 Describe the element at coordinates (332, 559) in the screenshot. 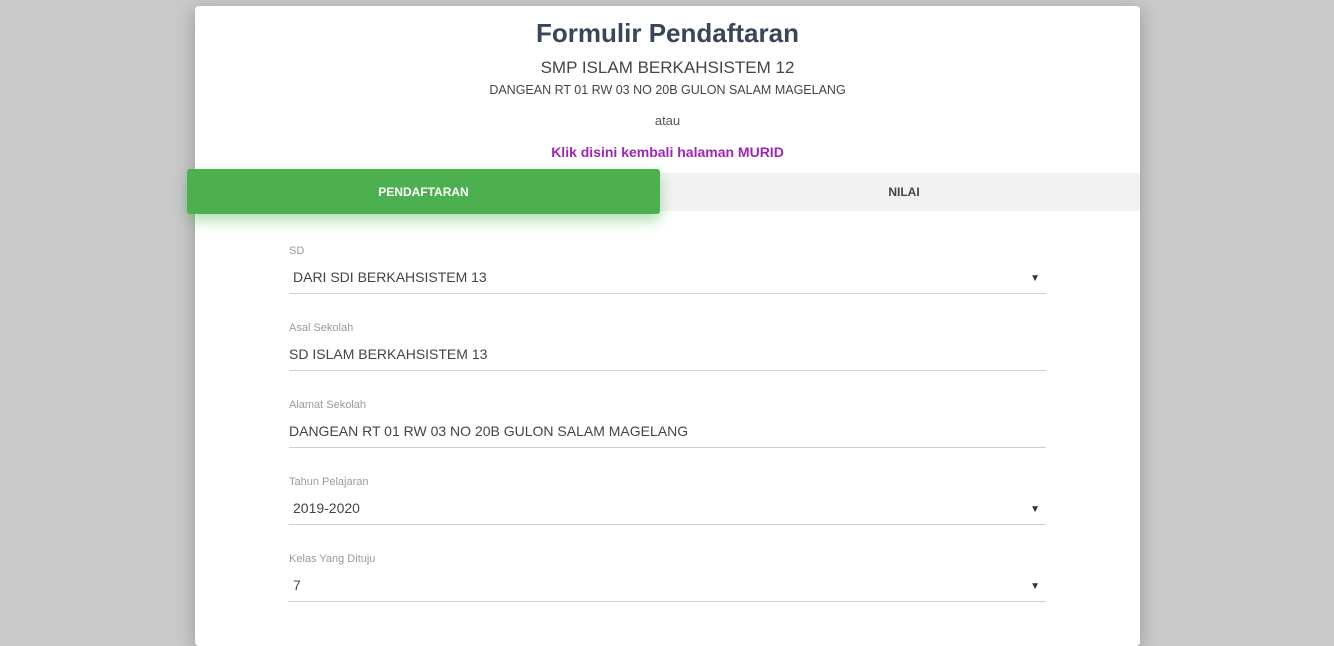

I see `kelas-label: Kelas Yang Dituju` at that location.